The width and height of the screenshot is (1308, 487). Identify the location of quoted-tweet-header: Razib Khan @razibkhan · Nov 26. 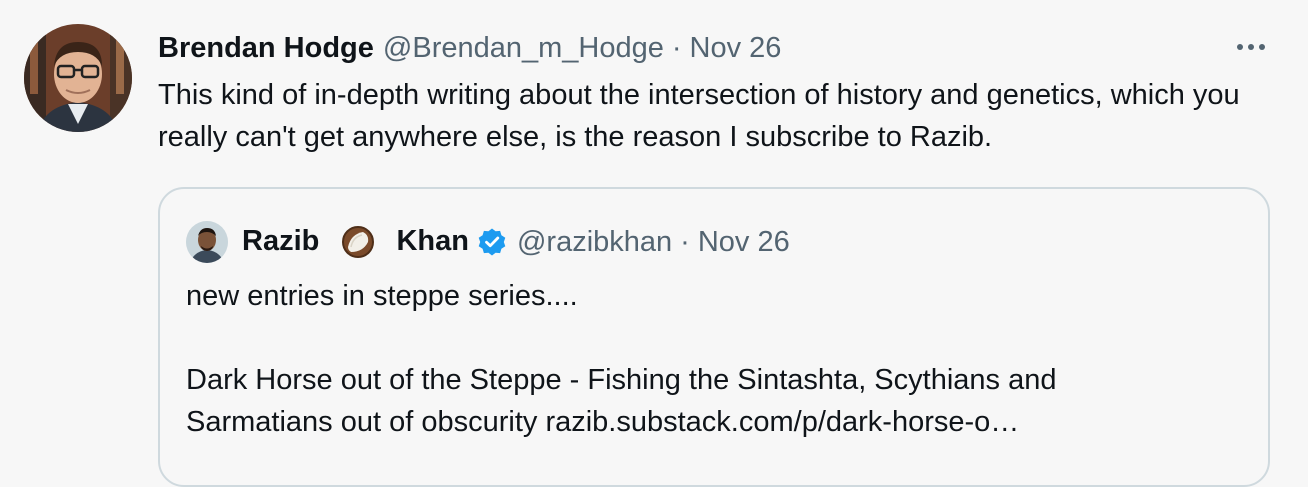
(516, 242).